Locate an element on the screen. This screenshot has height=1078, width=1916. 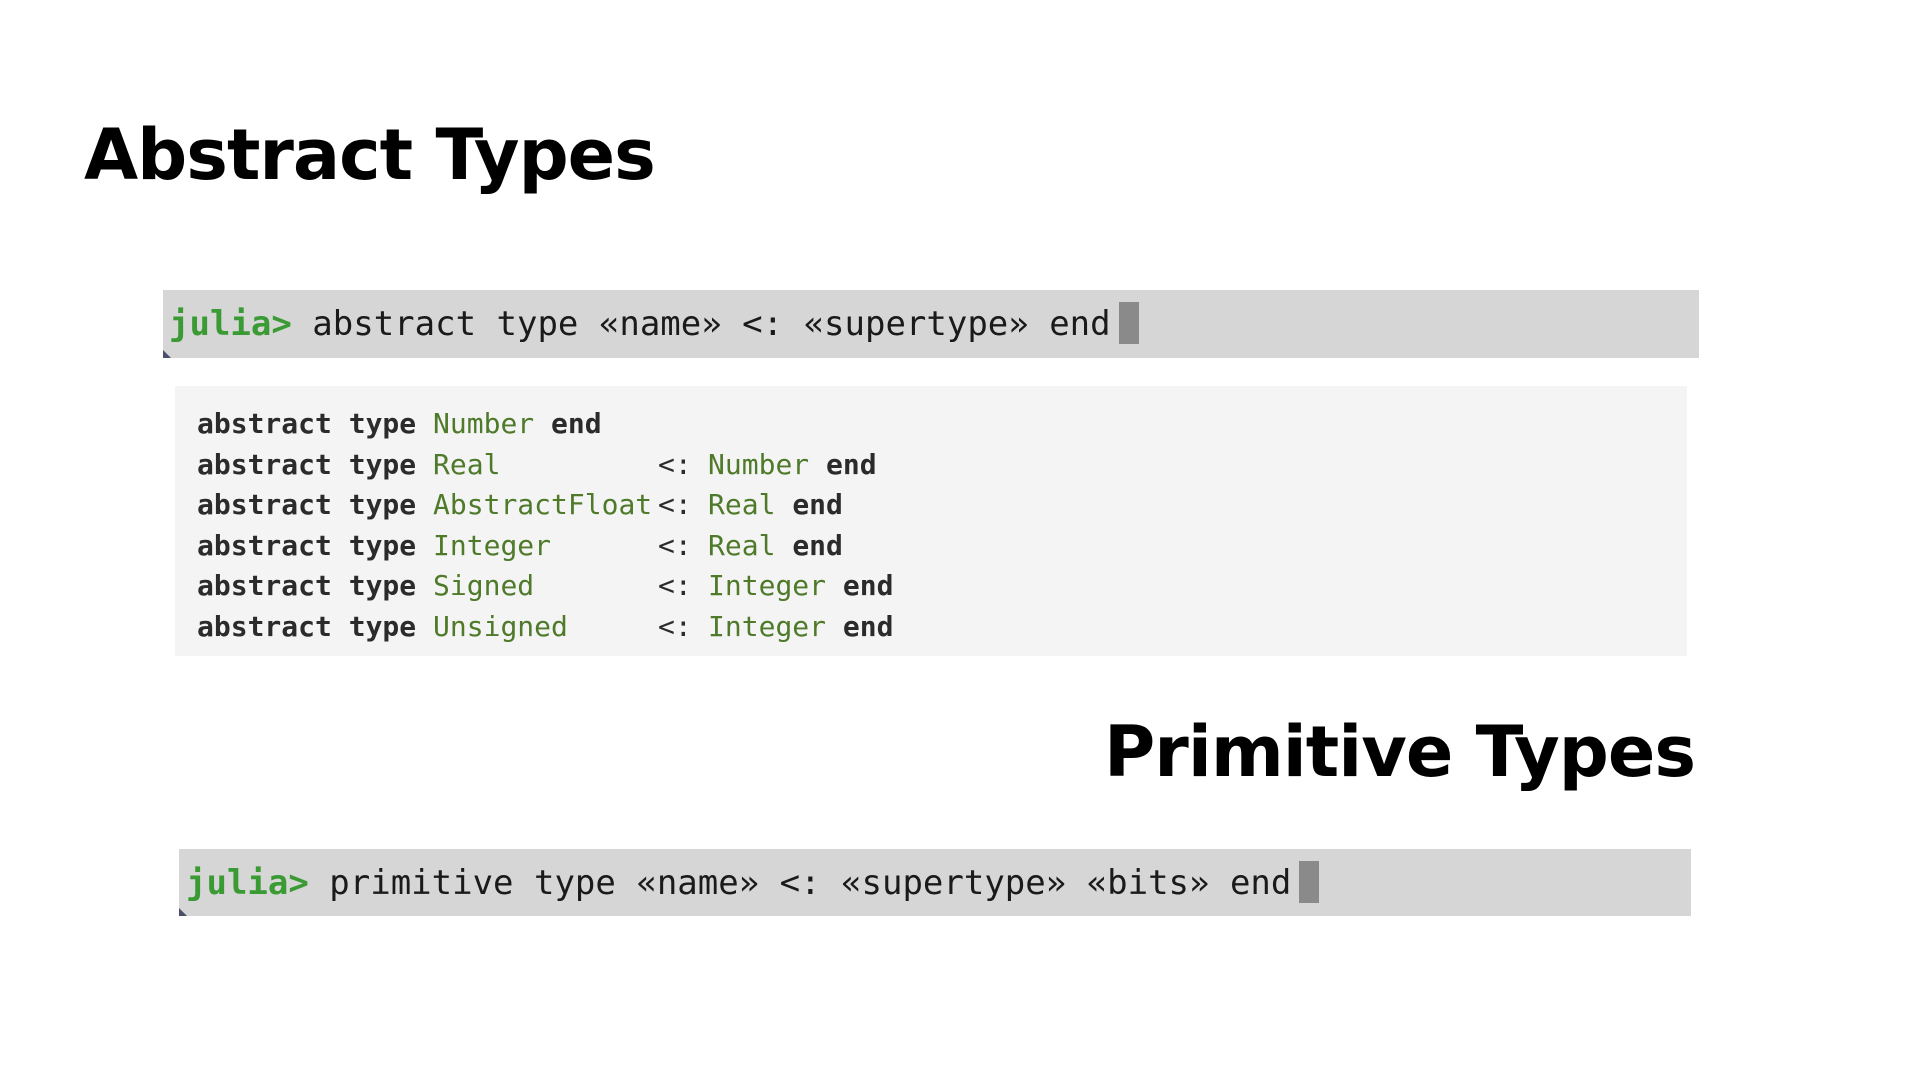
type-name: Unsigned is located at coordinates (500, 626).